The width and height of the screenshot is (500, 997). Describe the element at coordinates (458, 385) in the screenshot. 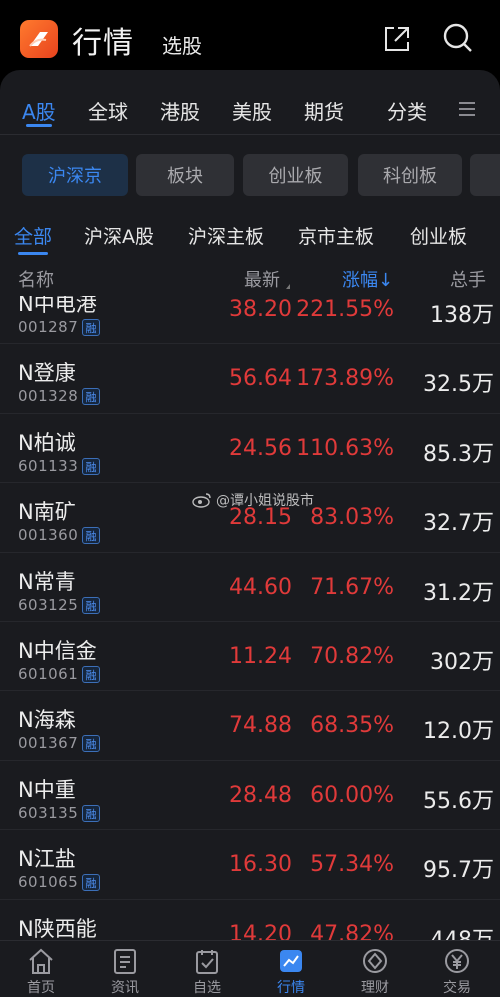

I see `total-volume: 32.5万` at that location.